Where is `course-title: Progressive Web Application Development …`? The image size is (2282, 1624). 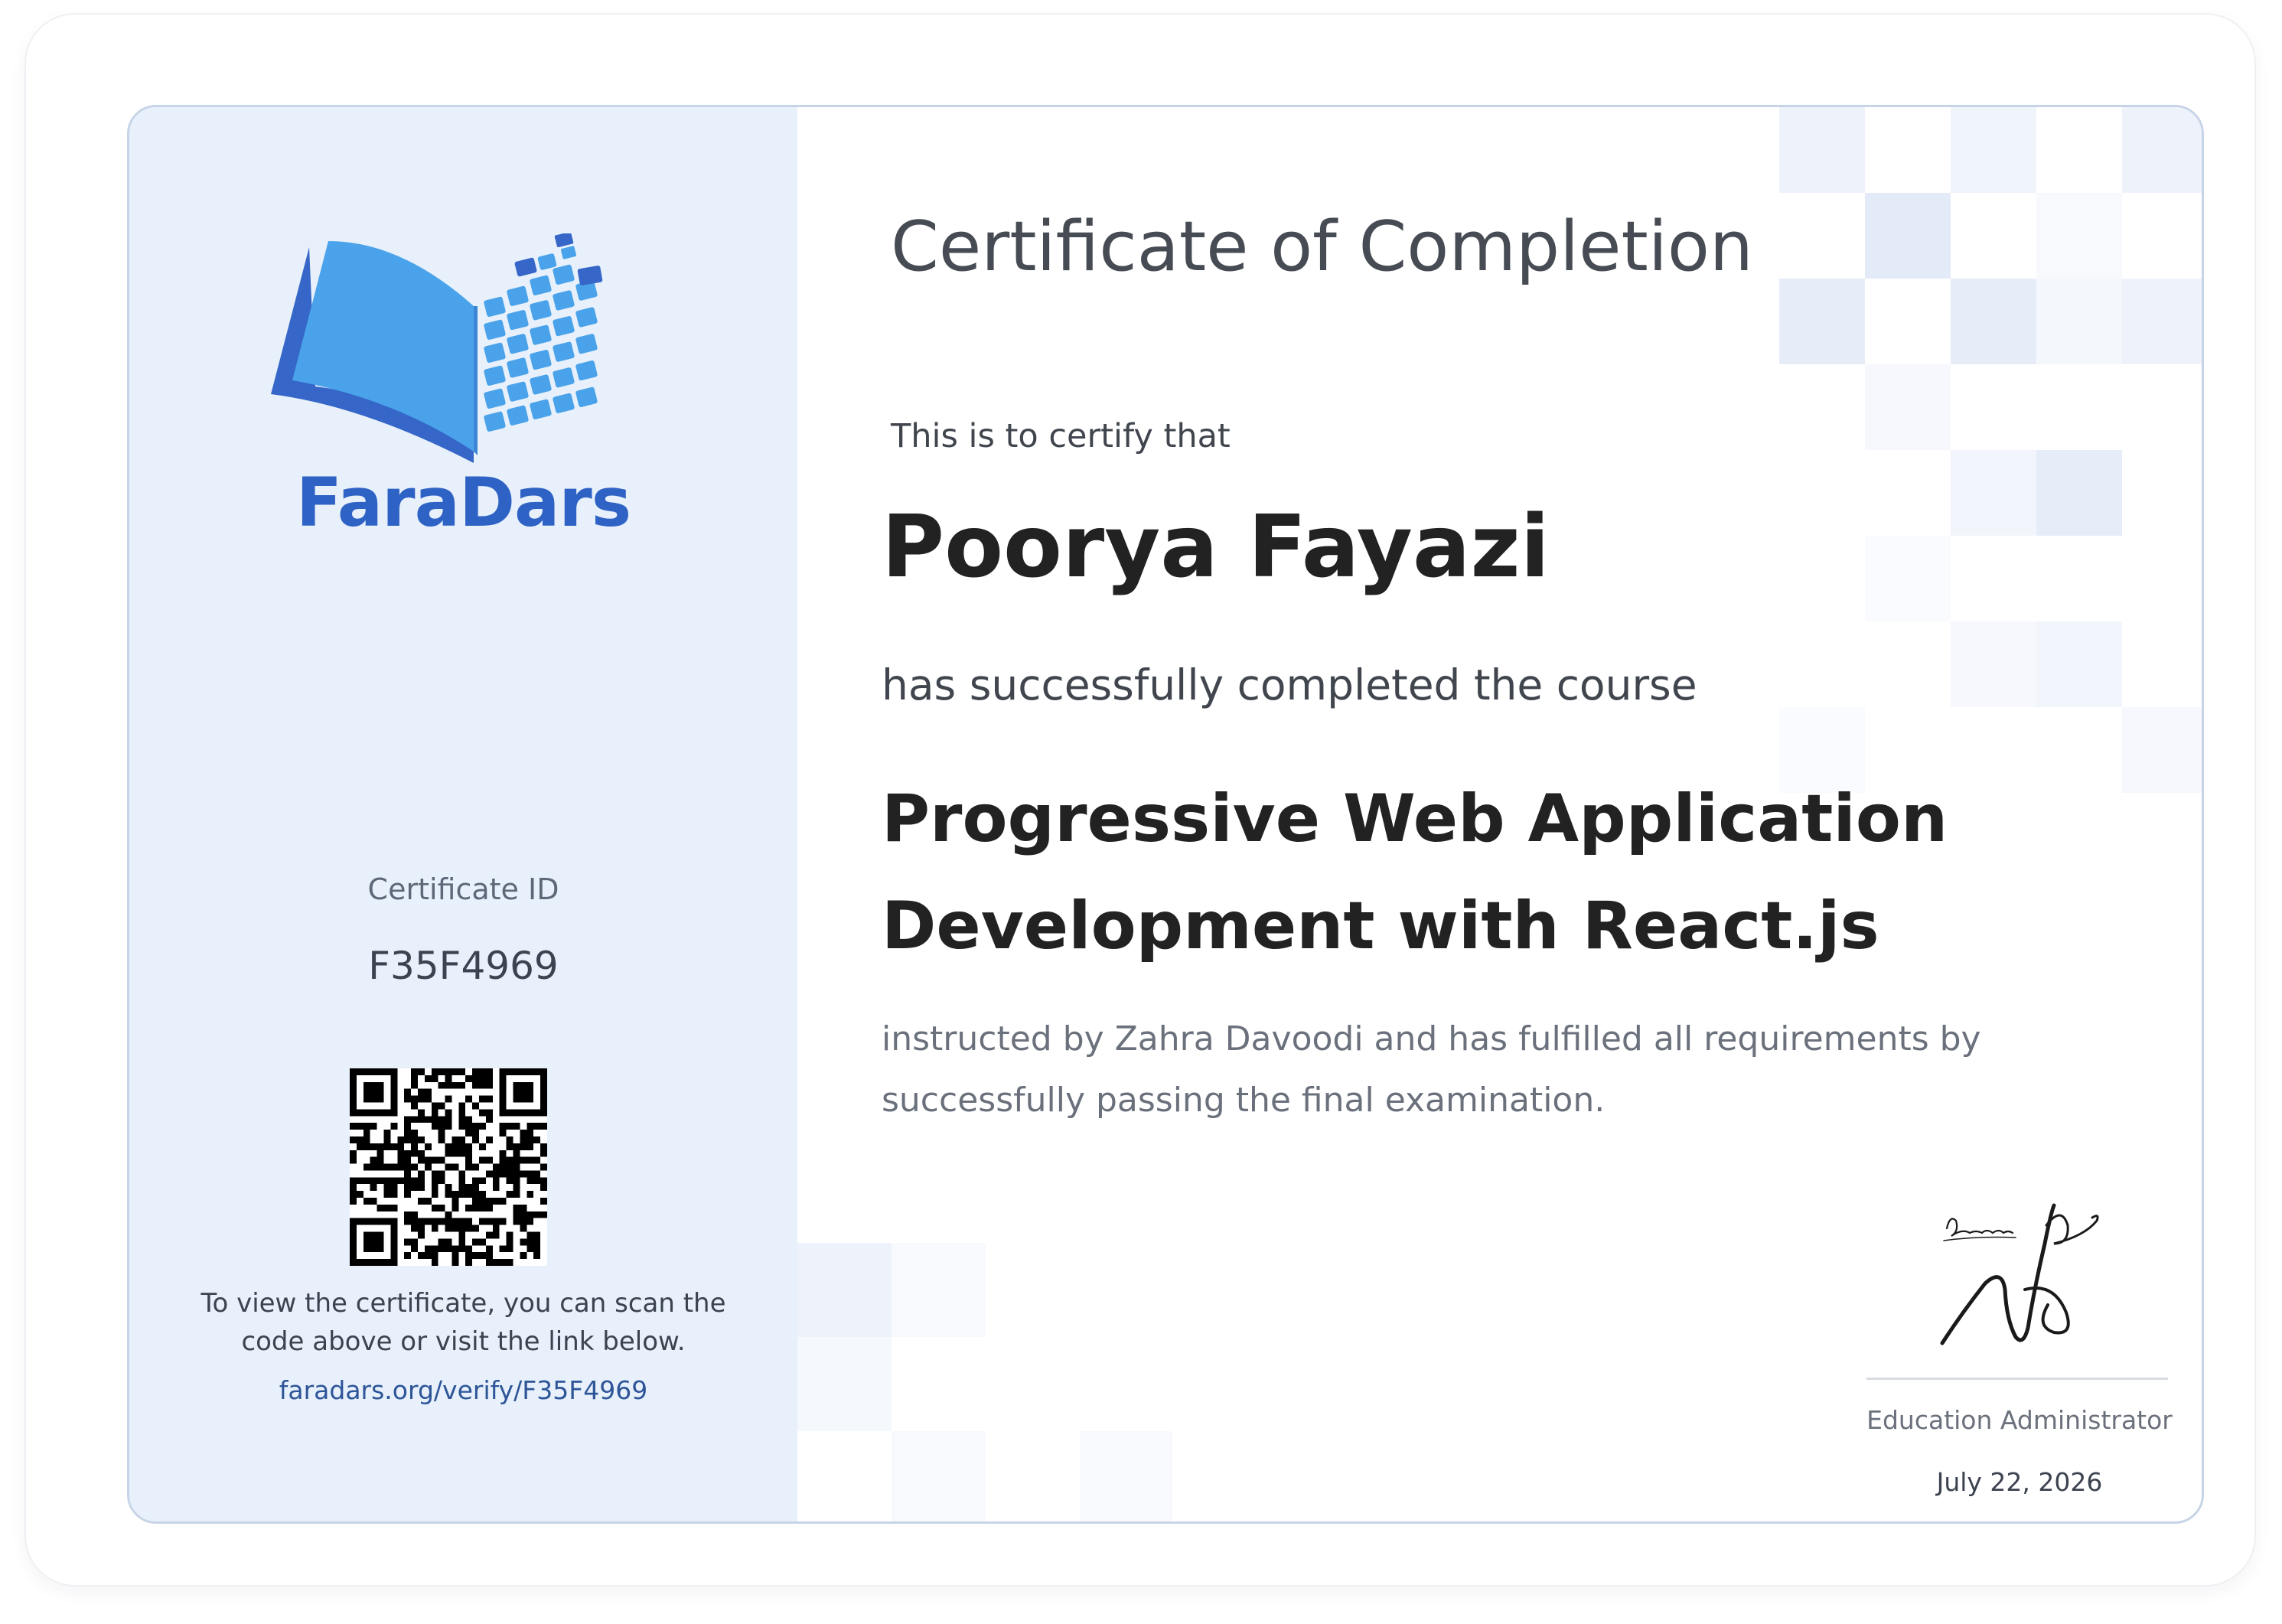 course-title: Progressive Web Application Development … is located at coordinates (1415, 872).